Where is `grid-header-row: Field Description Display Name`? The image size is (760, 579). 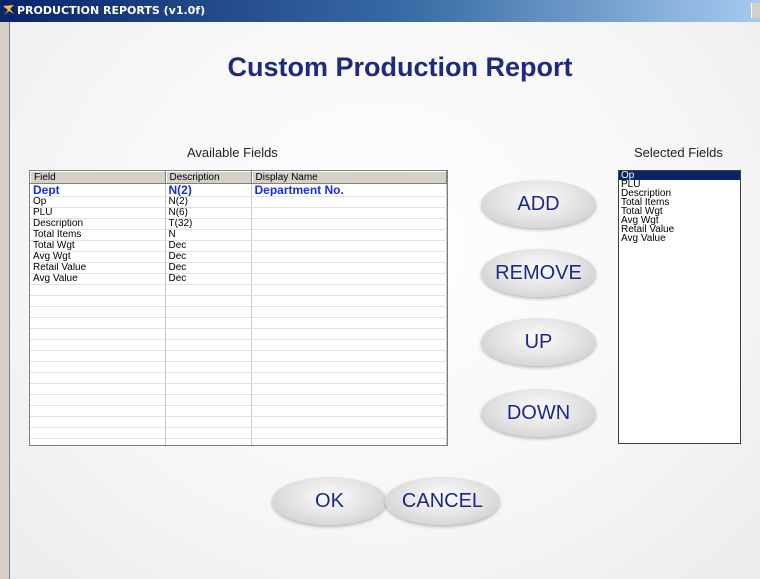 grid-header-row: Field Description Display Name is located at coordinates (238, 177).